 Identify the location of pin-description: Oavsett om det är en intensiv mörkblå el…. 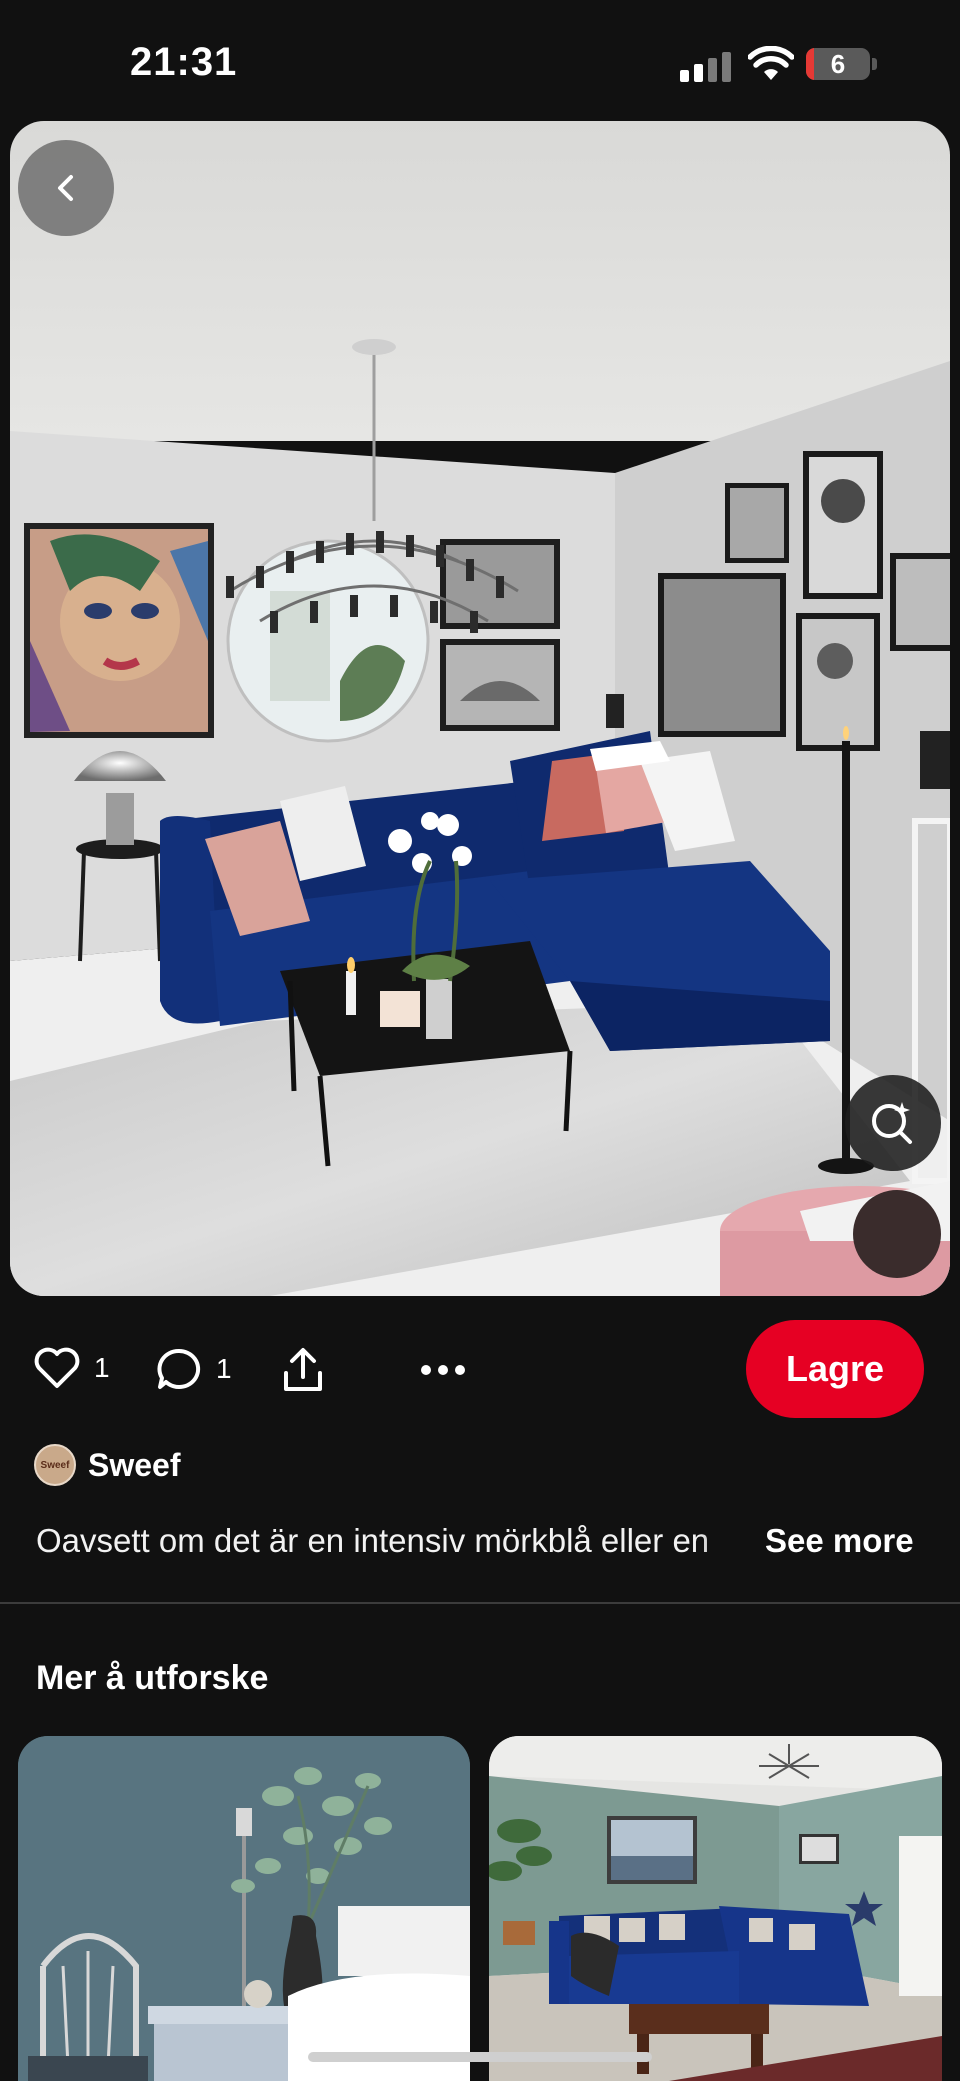
(373, 1540).